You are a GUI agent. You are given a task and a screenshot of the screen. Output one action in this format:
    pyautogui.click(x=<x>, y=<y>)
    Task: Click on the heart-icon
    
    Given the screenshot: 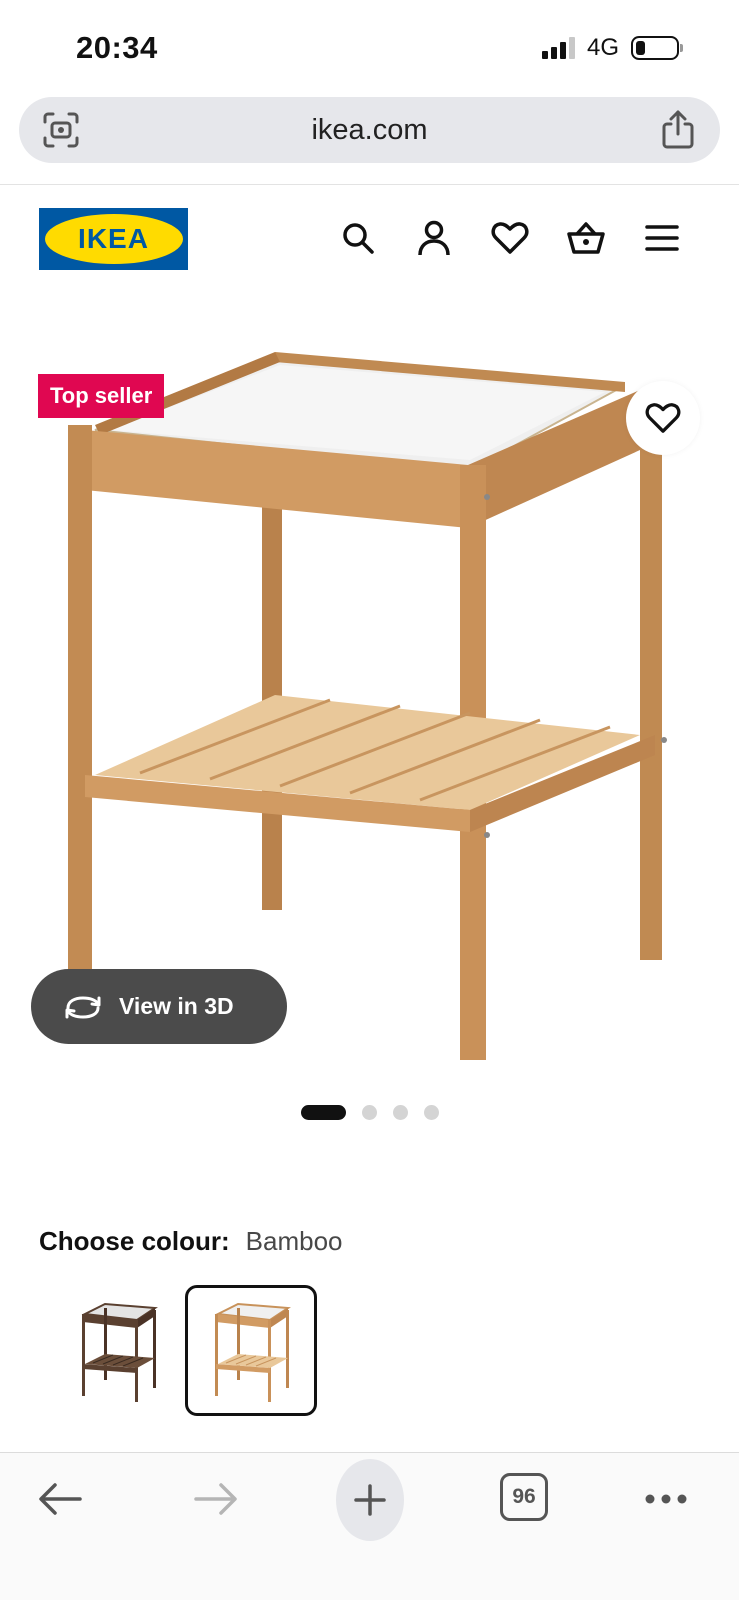 What is the action you would take?
    pyautogui.click(x=663, y=418)
    